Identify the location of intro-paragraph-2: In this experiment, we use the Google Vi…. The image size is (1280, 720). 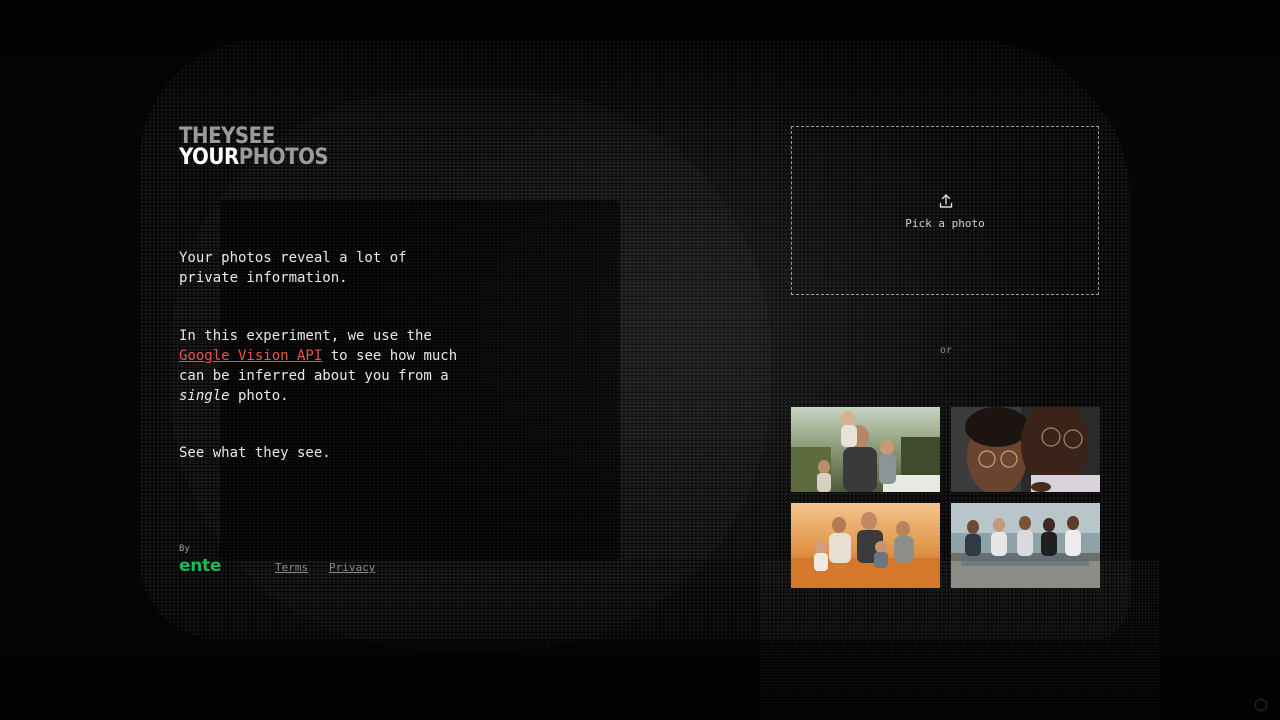
(324, 366).